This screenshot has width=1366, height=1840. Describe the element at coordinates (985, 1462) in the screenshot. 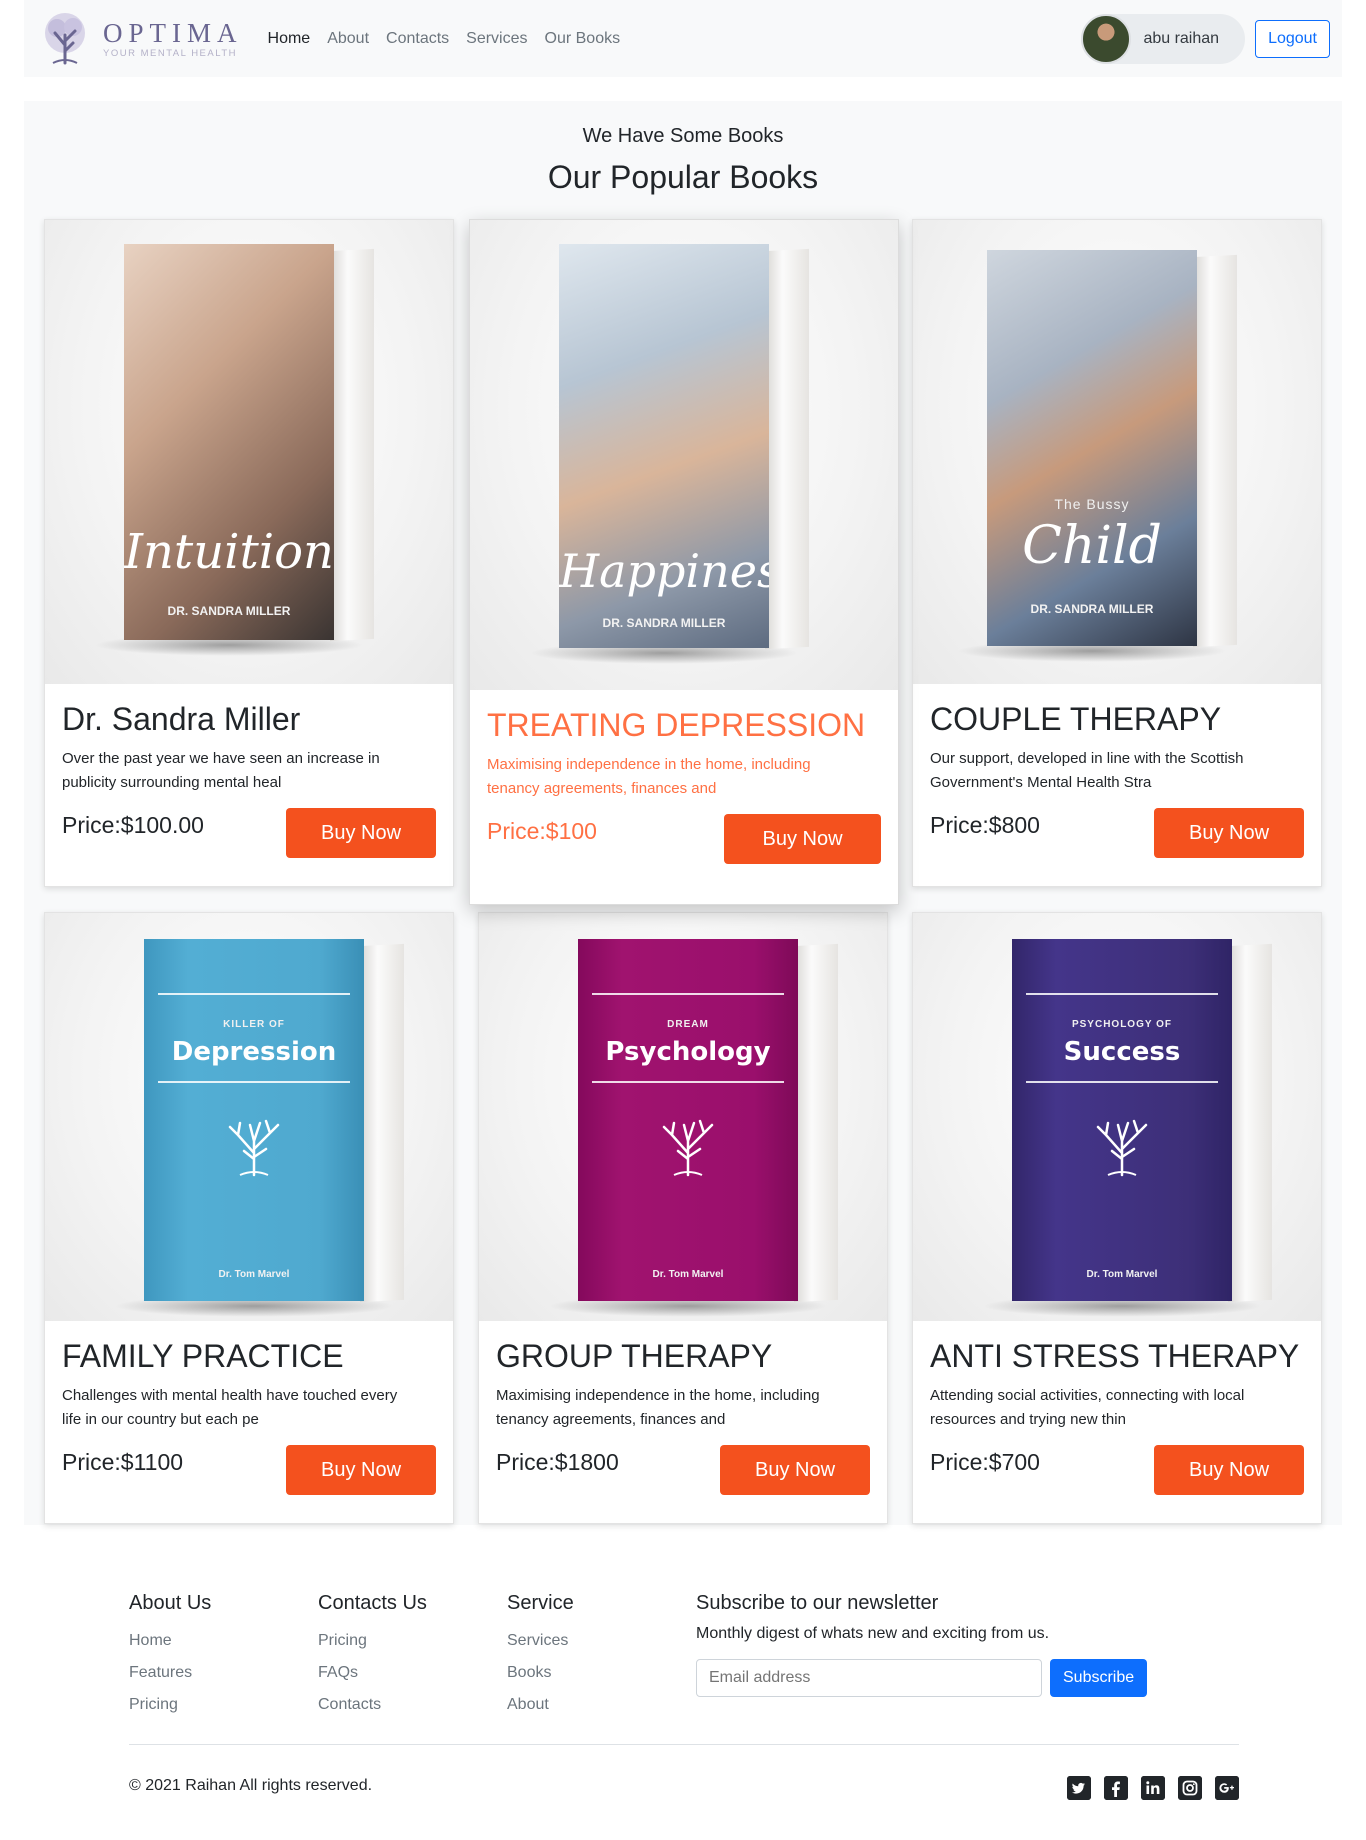

I see `book-price: Price:$700` at that location.